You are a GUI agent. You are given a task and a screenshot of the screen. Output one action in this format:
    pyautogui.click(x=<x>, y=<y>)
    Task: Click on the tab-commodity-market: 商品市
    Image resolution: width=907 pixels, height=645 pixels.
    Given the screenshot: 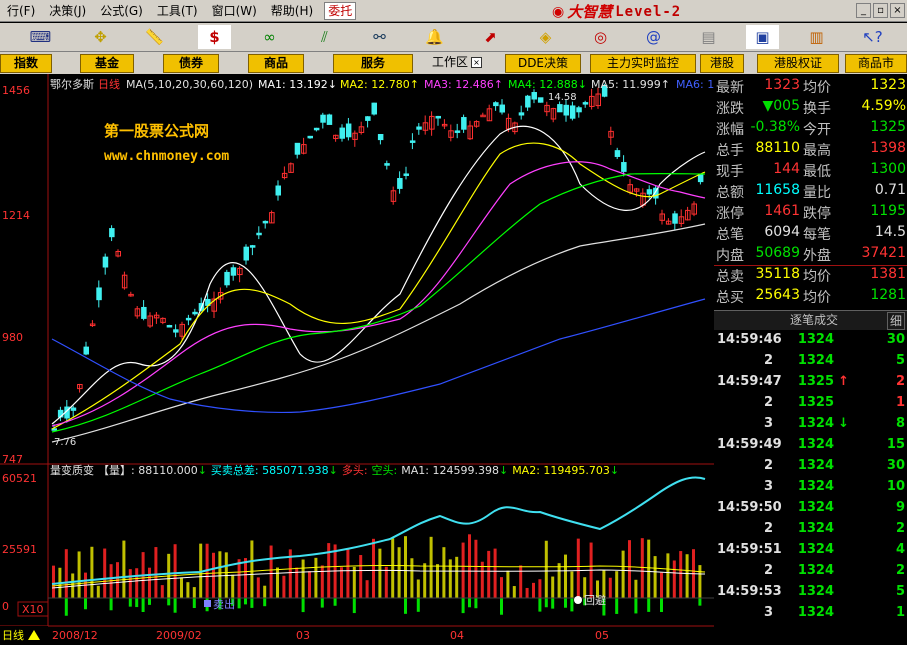 What is the action you would take?
    pyautogui.click(x=876, y=63)
    